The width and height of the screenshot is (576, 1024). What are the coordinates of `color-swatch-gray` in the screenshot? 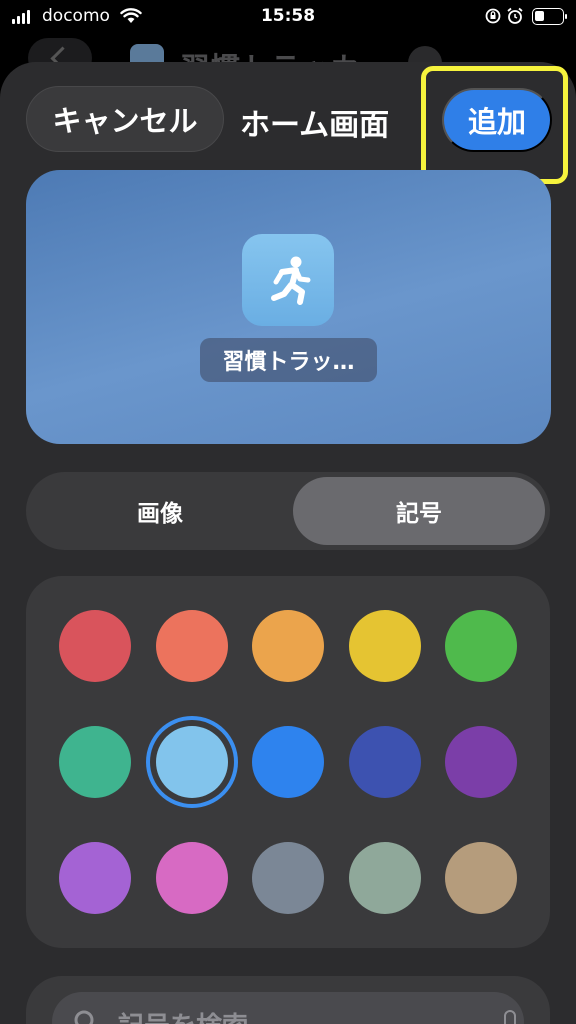 It's located at (288, 878).